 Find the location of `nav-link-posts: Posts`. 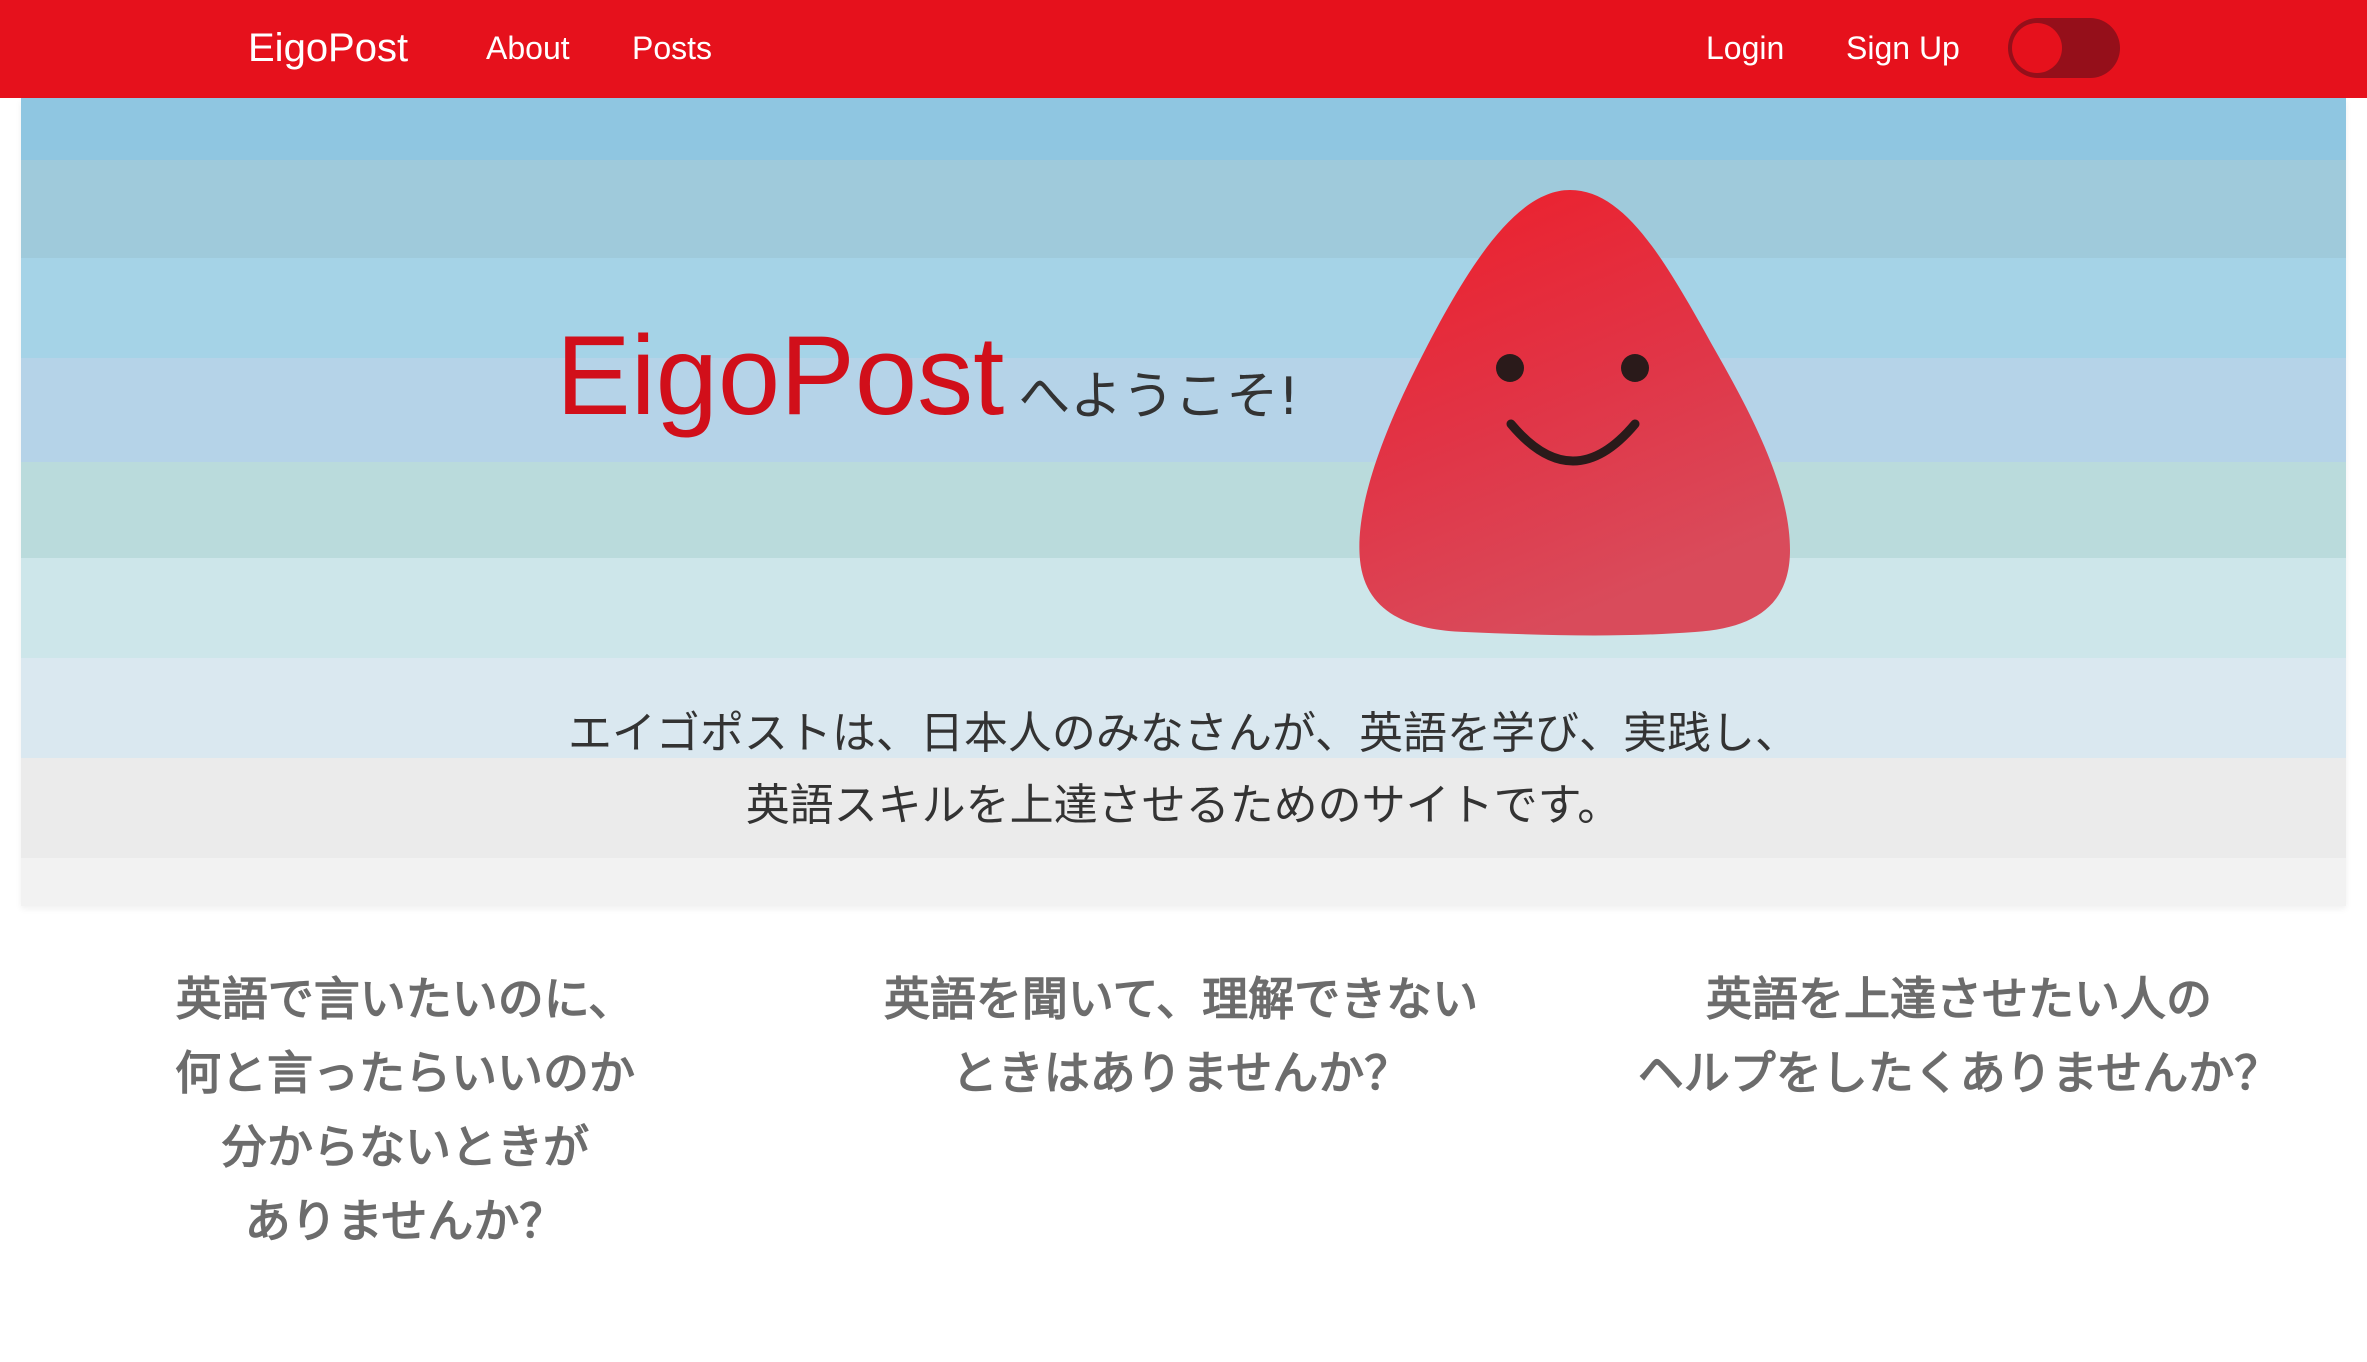

nav-link-posts: Posts is located at coordinates (672, 48).